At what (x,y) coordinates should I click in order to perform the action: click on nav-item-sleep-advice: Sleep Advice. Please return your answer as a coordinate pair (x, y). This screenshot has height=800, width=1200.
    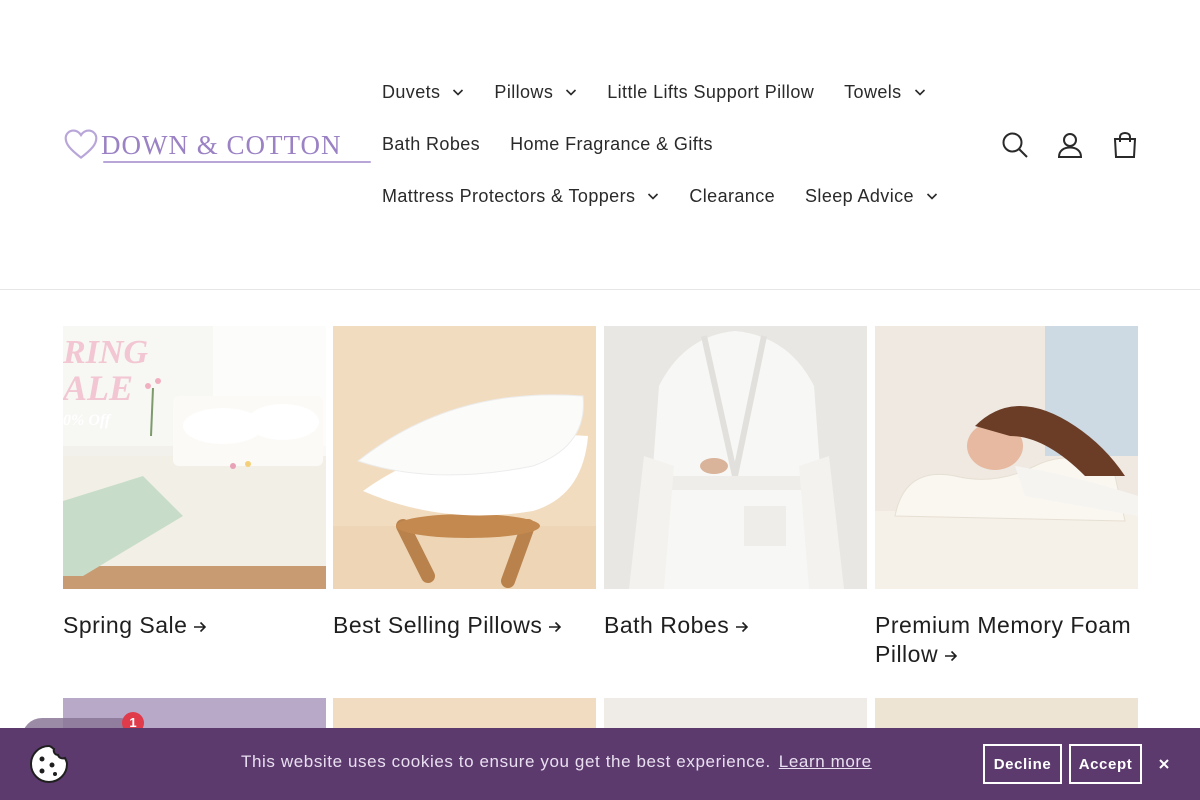
    Looking at the image, I should click on (871, 196).